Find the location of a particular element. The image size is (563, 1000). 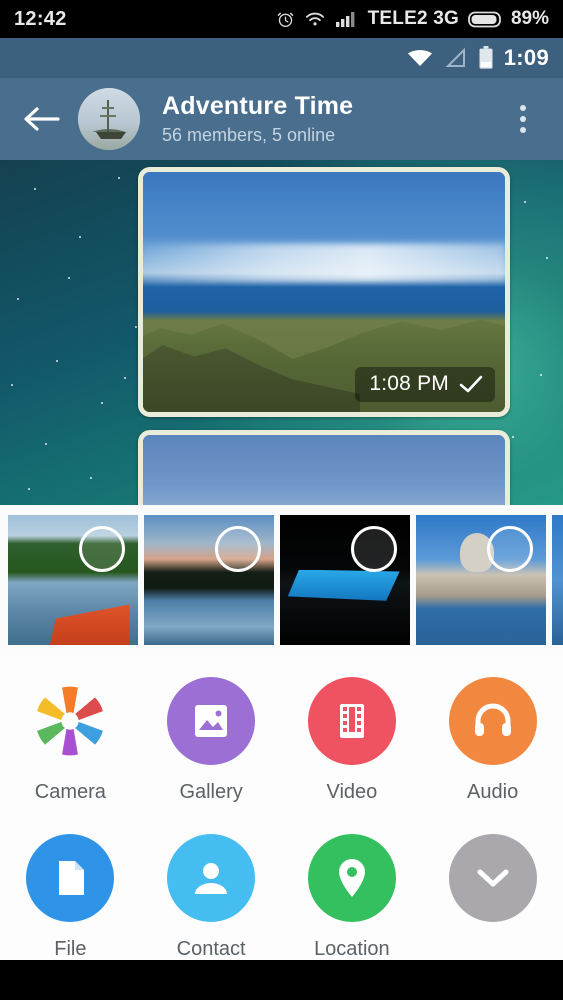

cellular-signal-icon is located at coordinates (347, 19).